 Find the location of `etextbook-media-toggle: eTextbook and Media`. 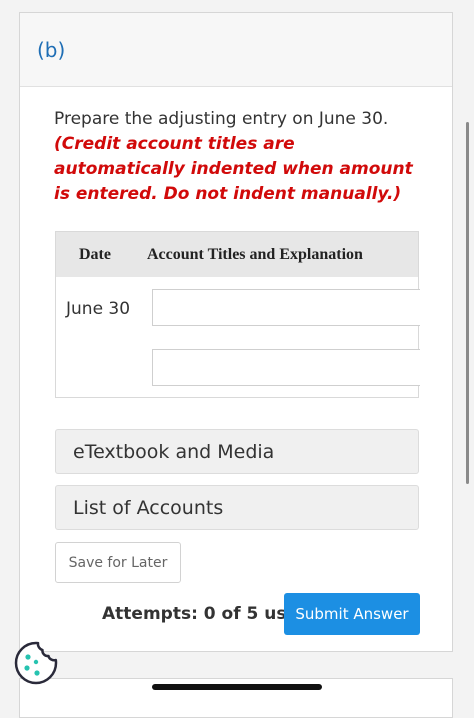

etextbook-media-toggle: eTextbook and Media is located at coordinates (237, 451).